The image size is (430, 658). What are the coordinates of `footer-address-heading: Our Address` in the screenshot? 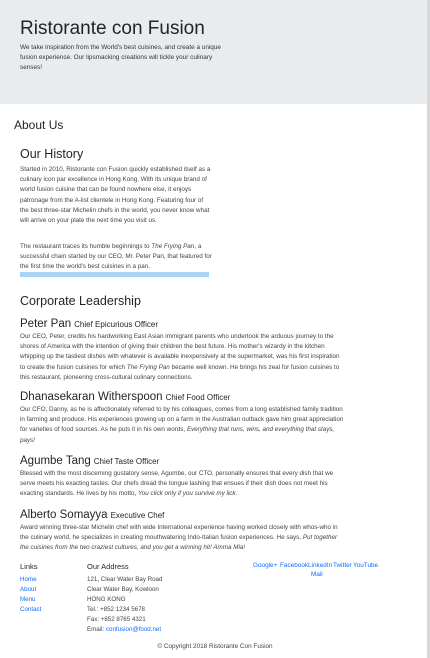 It's located at (108, 566).